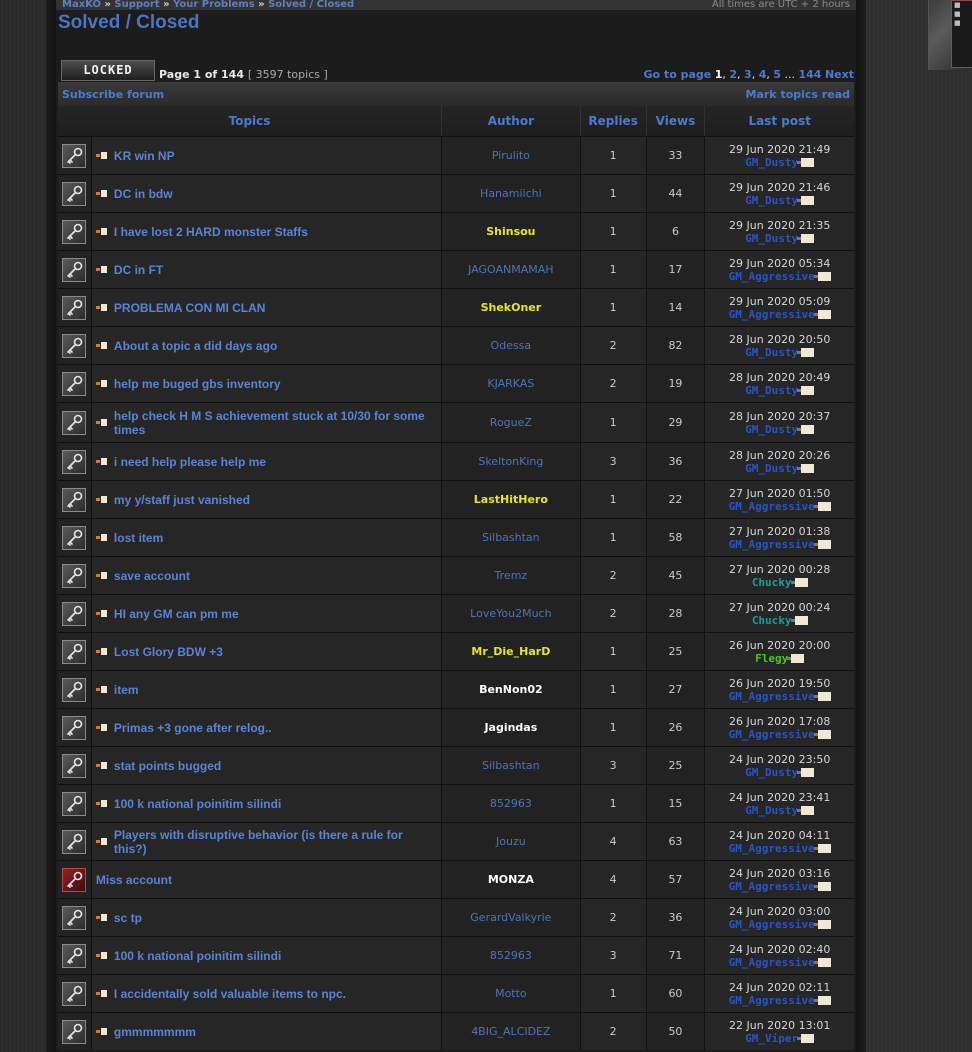  I want to click on breadcrumb-item-support: Support, so click(136, 5).